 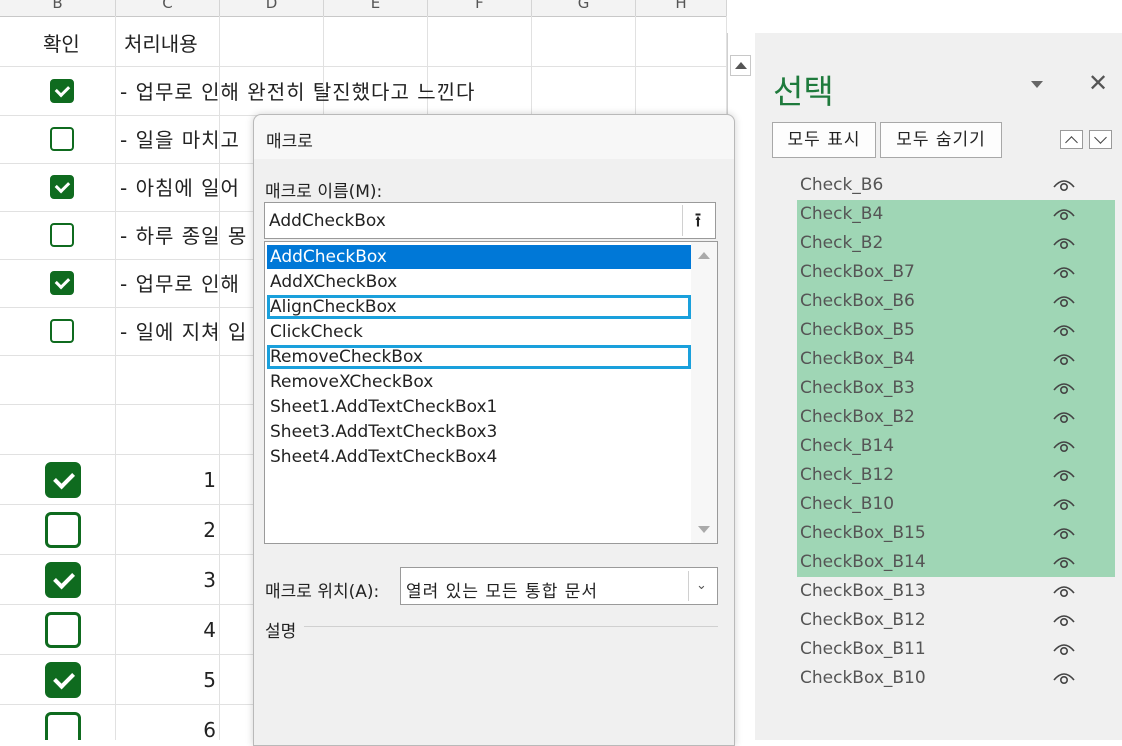 I want to click on object-list-item: CheckBox_B12, so click(x=956, y=620).